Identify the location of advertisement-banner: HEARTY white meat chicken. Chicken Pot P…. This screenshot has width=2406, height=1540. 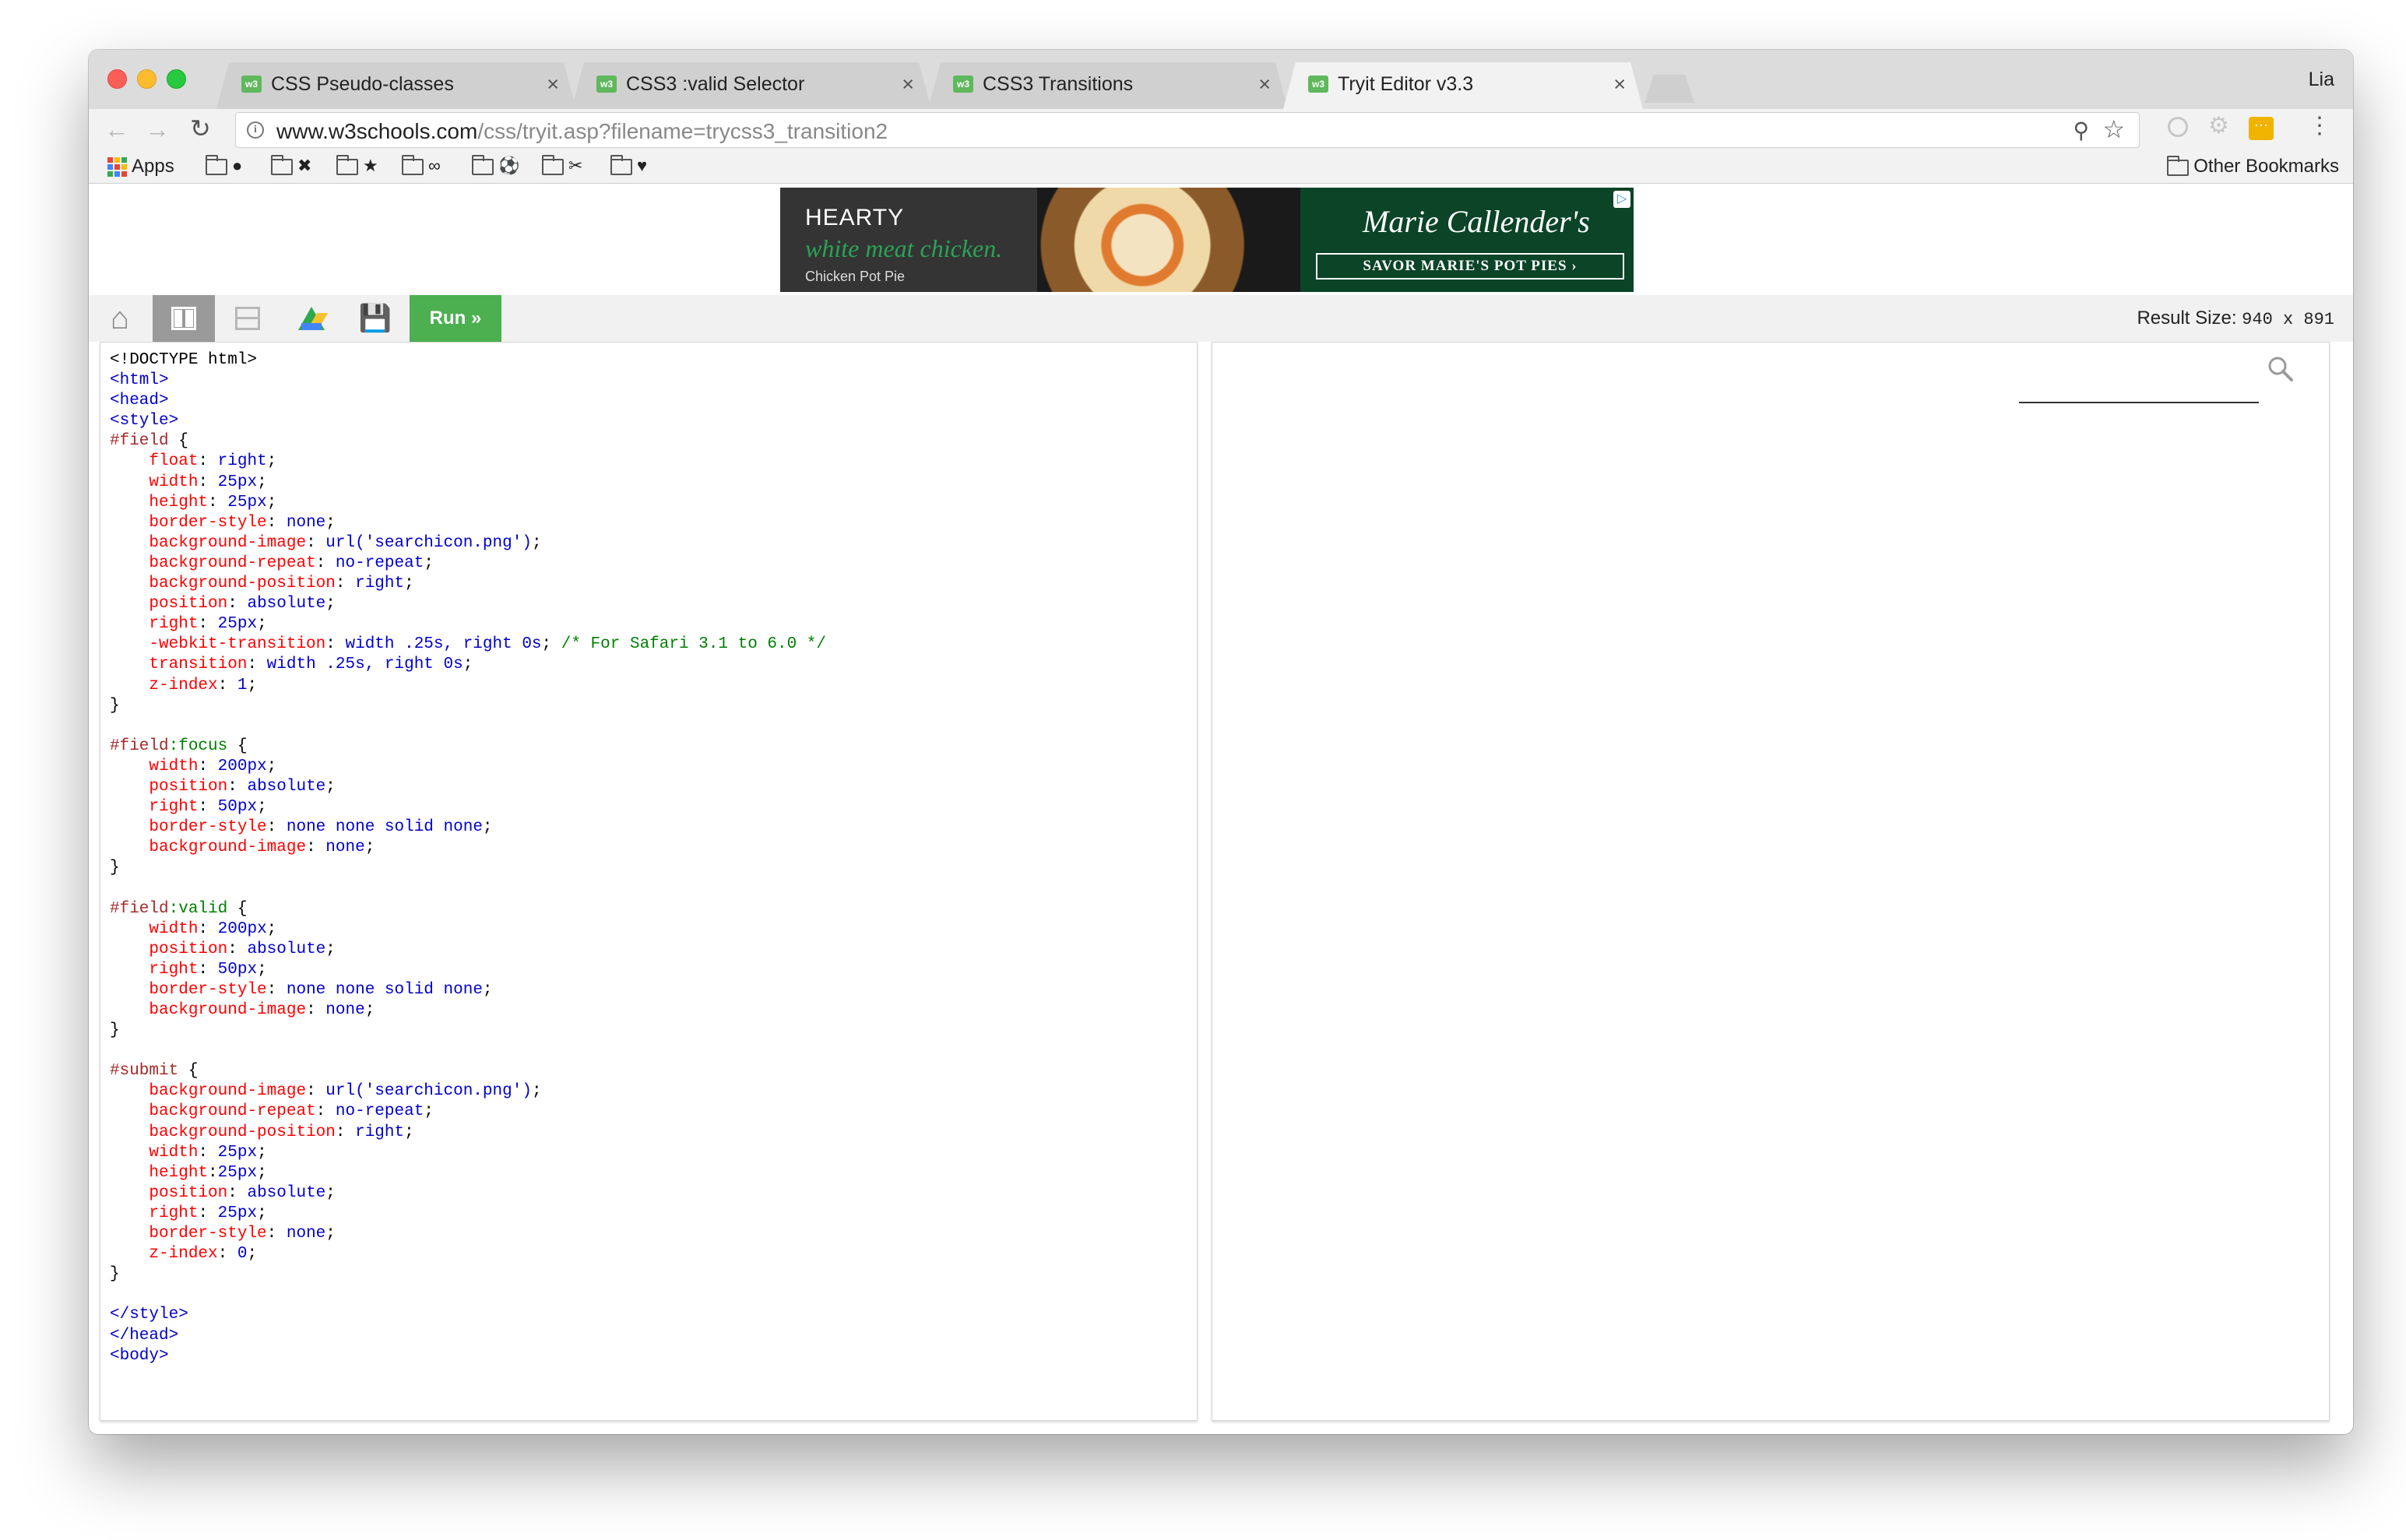
(1207, 240).